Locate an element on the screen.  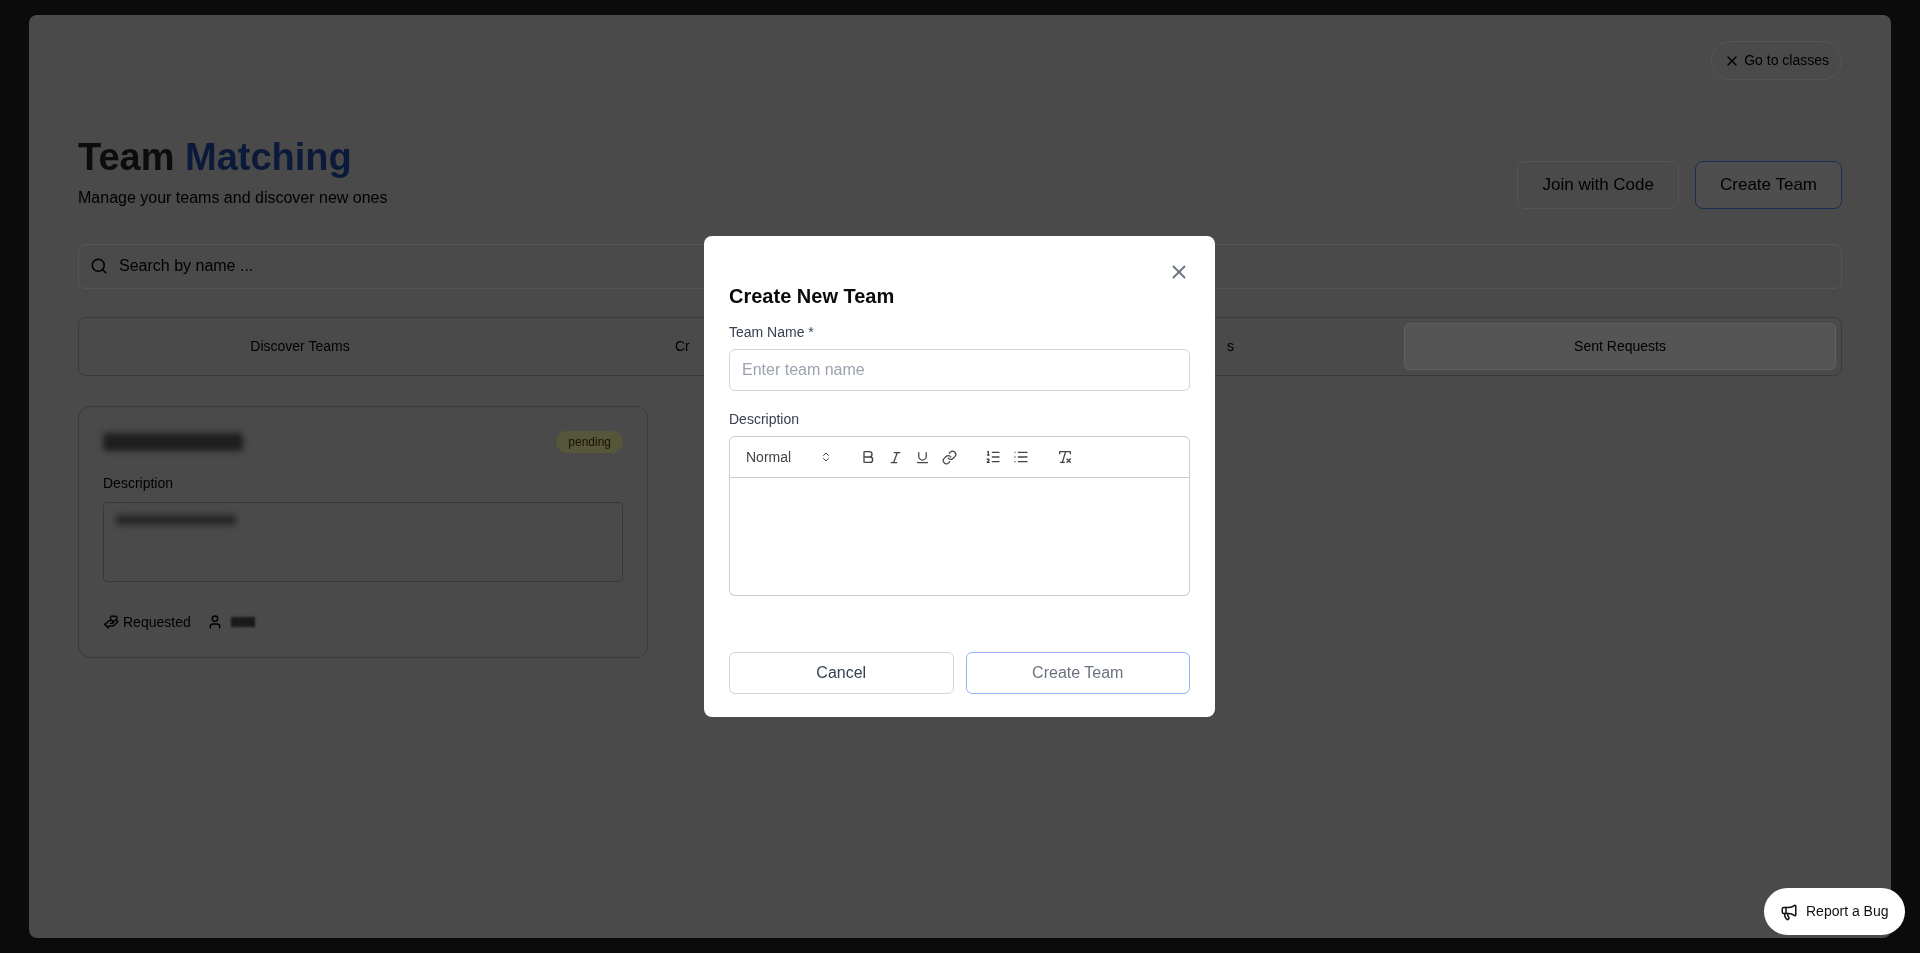
page-subtitle: Manage your teams and discover new ones is located at coordinates (233, 197).